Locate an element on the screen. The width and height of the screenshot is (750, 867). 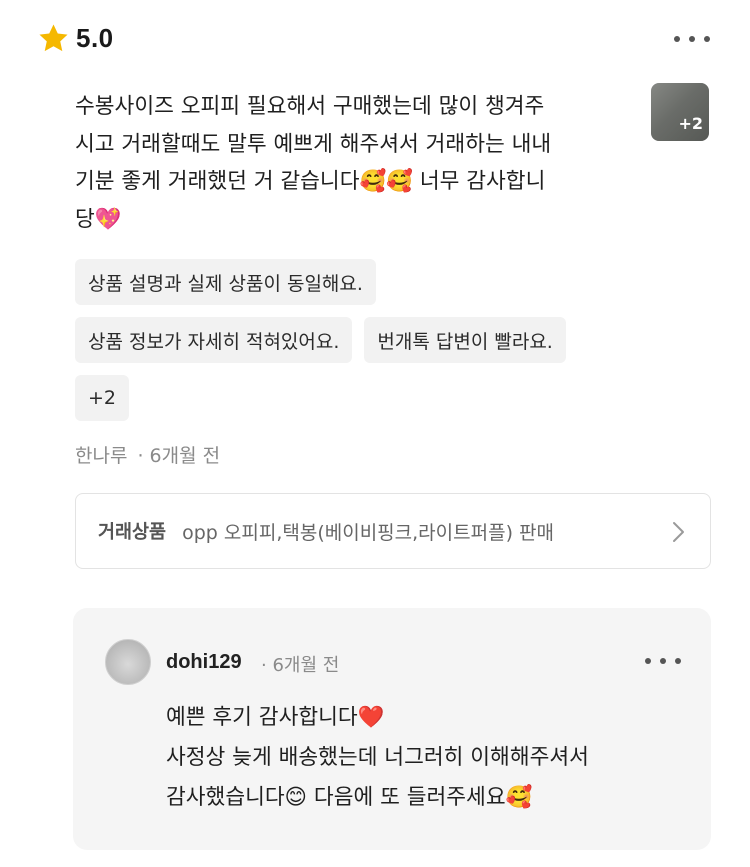
reply-username: dohi129 is located at coordinates (204, 662).